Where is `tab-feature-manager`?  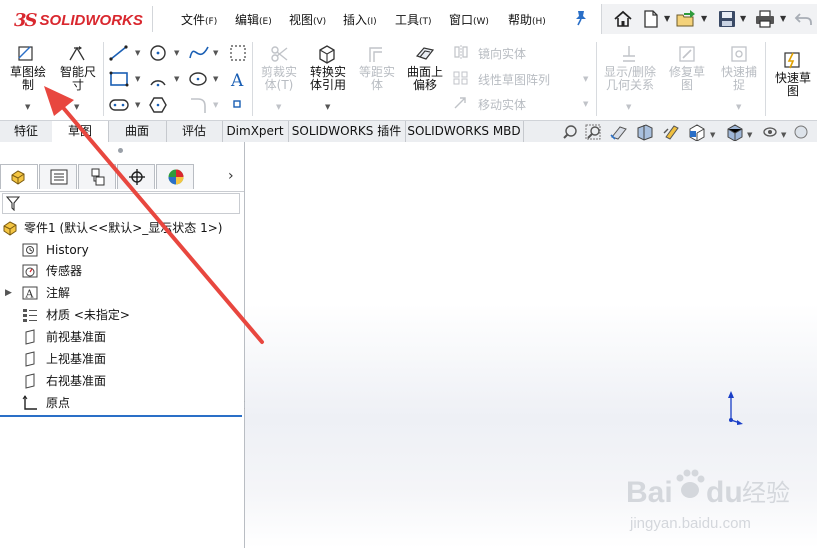 tab-feature-manager is located at coordinates (19, 176).